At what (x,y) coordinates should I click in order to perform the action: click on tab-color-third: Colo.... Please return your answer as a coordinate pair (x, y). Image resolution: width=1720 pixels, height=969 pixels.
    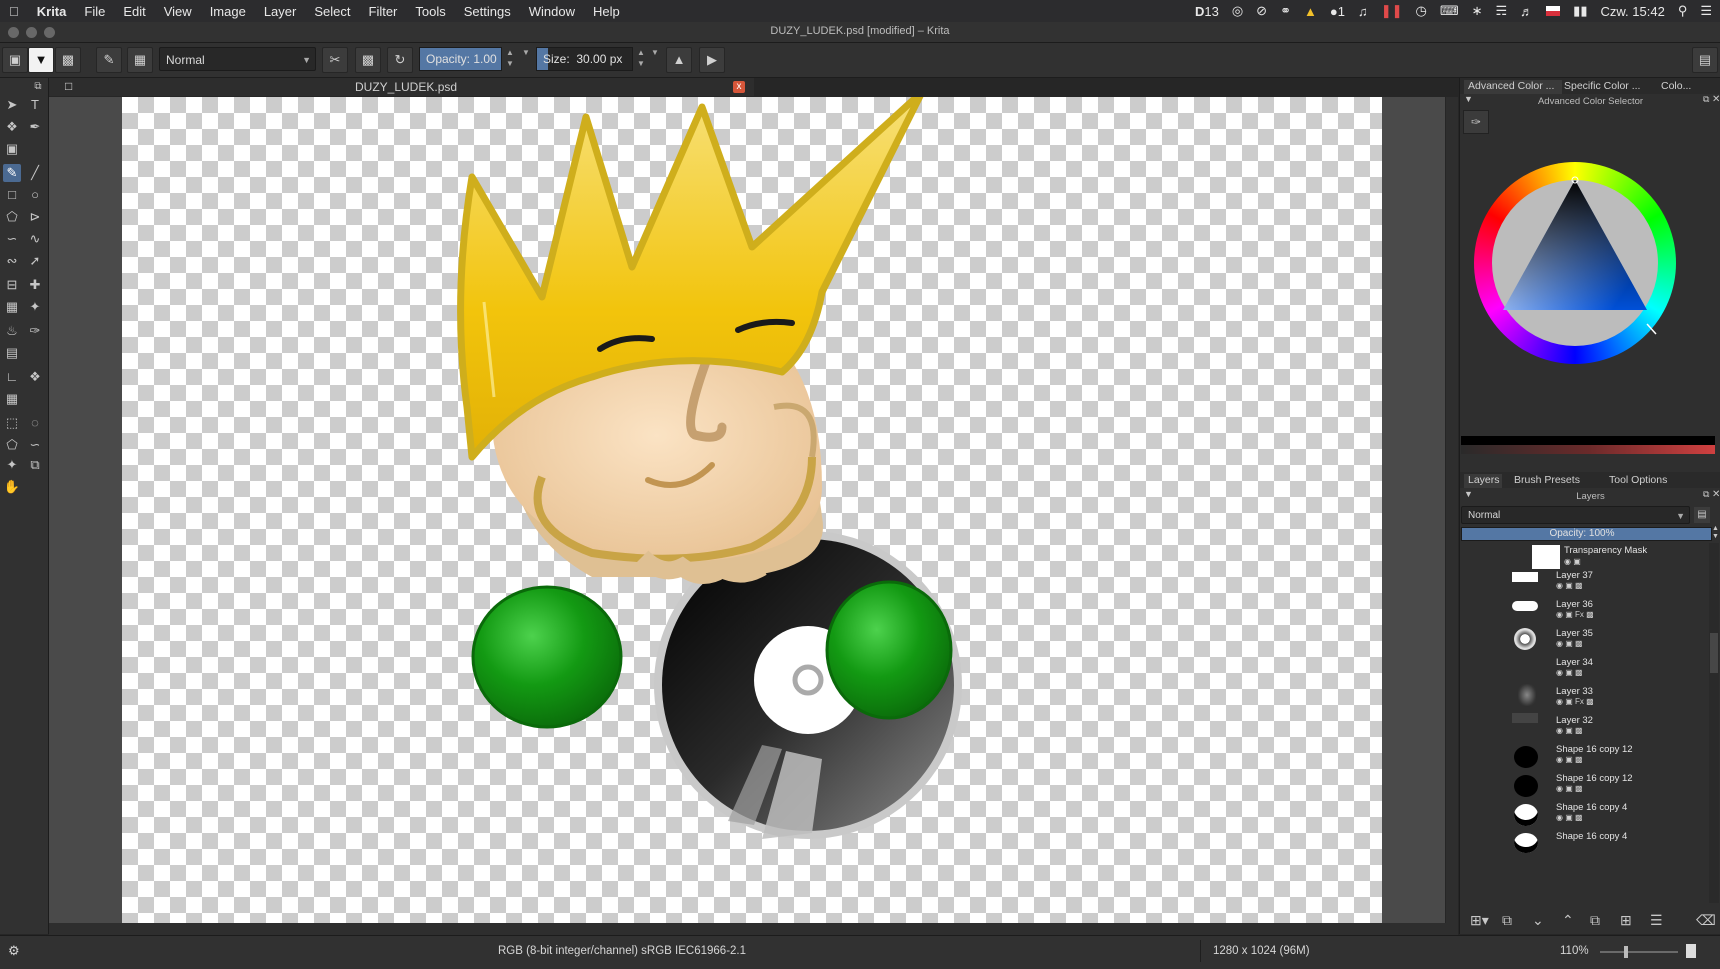
    Looking at the image, I should click on (1676, 86).